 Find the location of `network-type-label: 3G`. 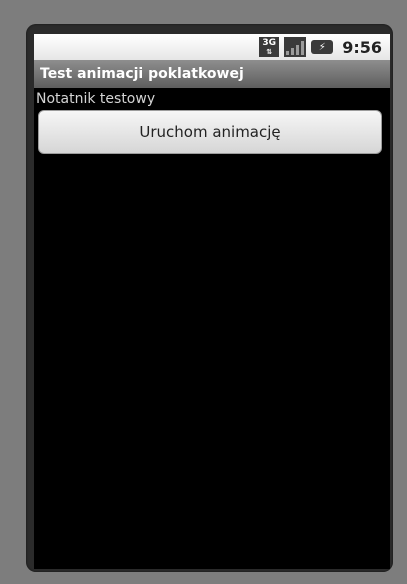

network-type-label: 3G is located at coordinates (269, 43).